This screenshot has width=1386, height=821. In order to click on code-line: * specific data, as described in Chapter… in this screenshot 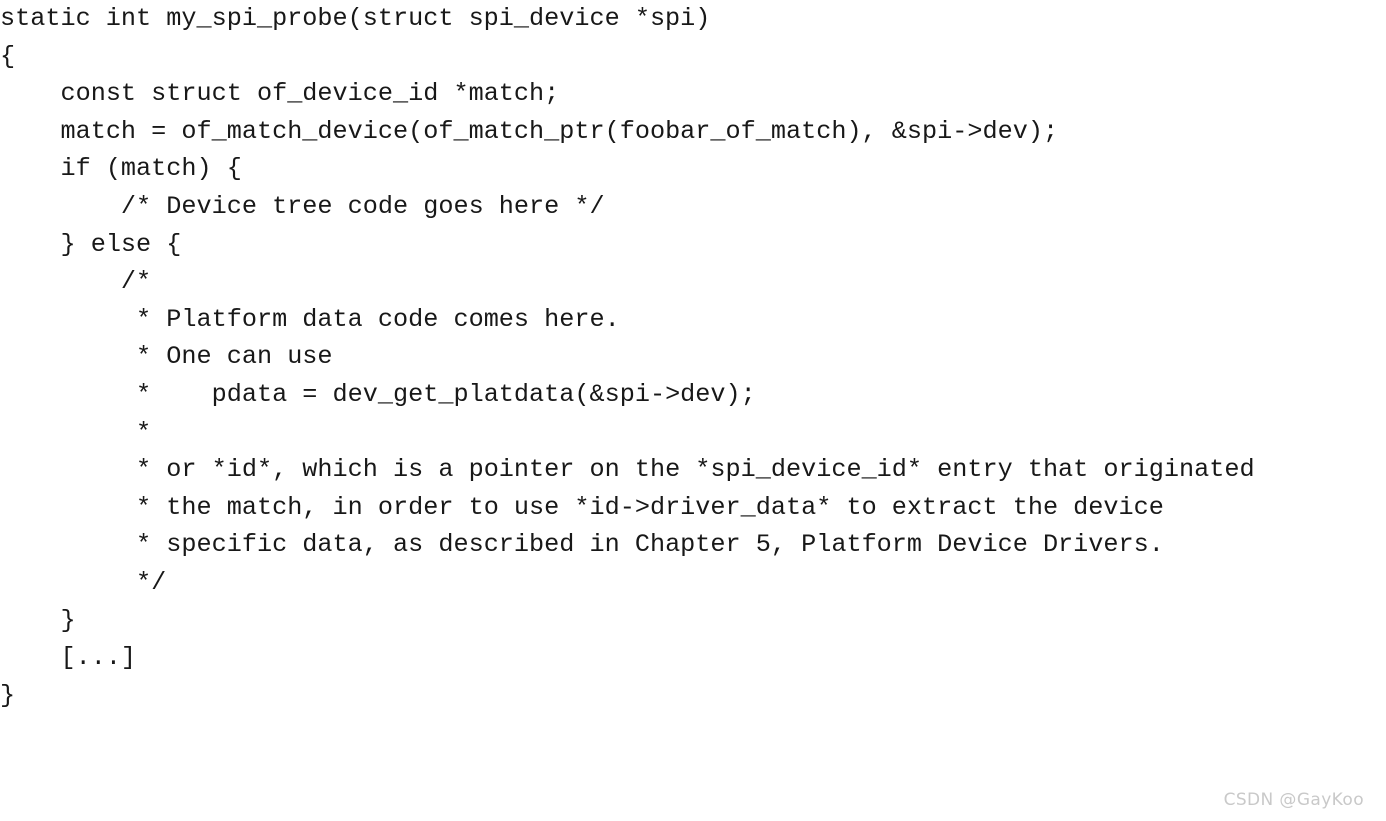, I will do `click(582, 545)`.